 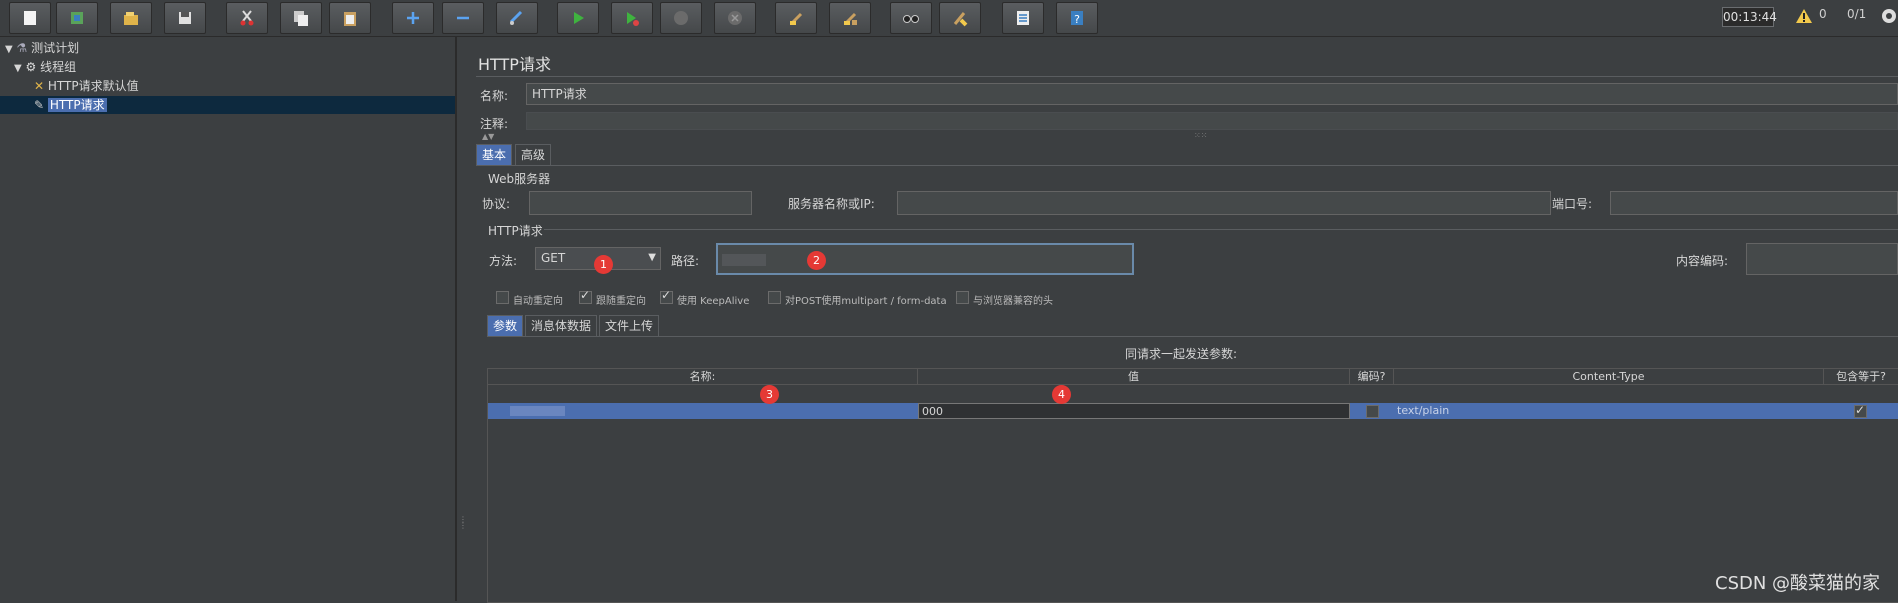 I want to click on tab-file-upload: 文件上传, so click(x=629, y=325).